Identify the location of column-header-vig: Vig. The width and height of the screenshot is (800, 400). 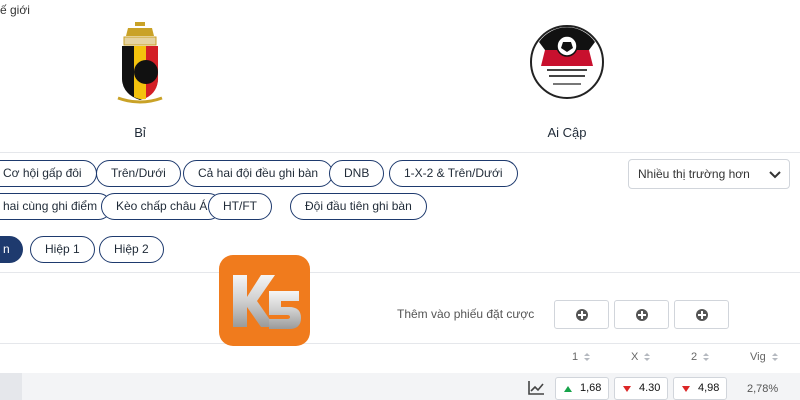
(764, 357).